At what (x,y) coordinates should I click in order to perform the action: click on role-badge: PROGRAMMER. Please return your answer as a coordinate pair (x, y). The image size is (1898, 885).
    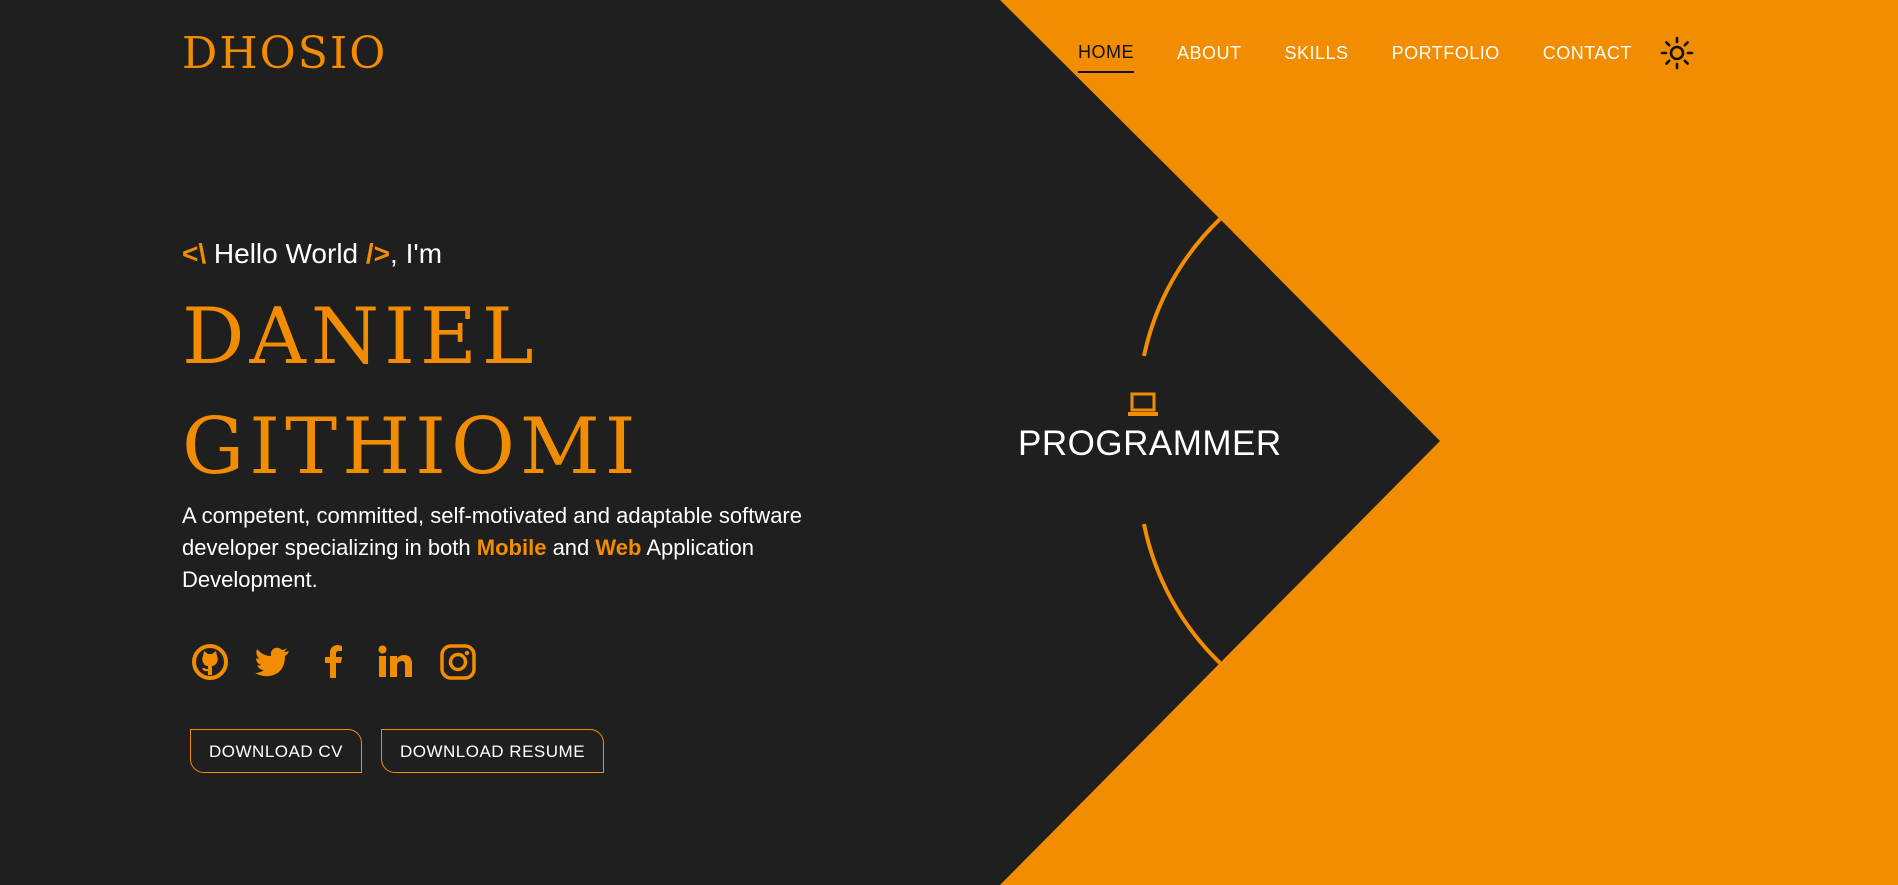
    Looking at the image, I should click on (1150, 427).